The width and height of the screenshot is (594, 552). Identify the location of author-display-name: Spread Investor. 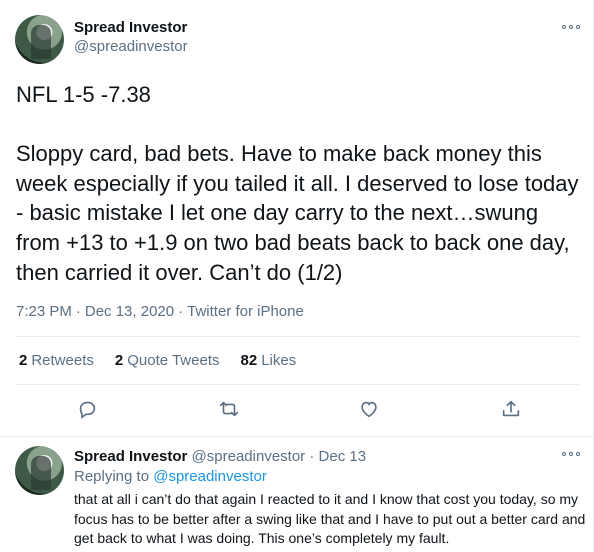
(130, 27).